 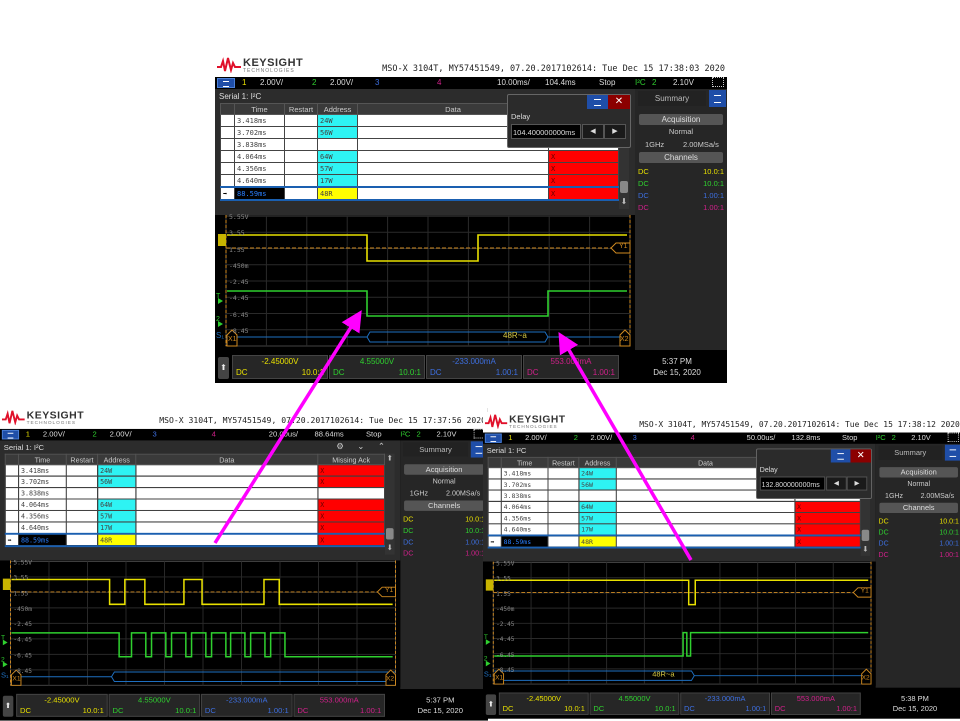 I want to click on table-scrollbar: ⬆⬇, so click(x=390, y=504).